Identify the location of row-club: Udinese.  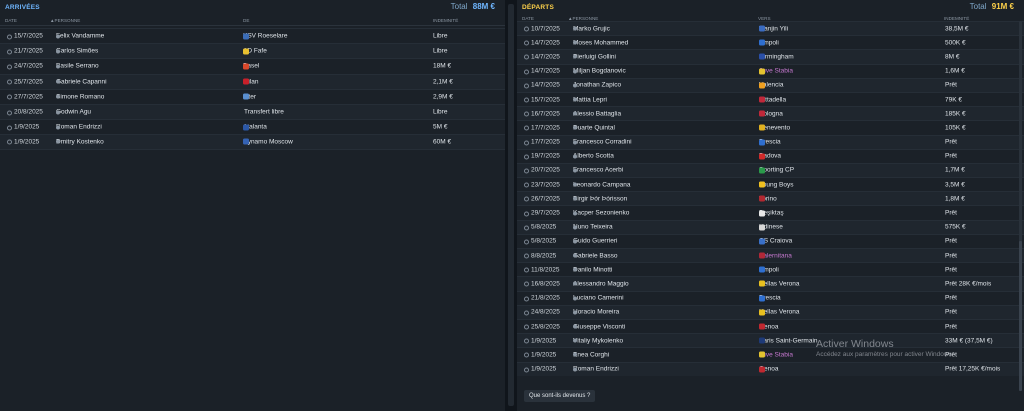
(771, 227).